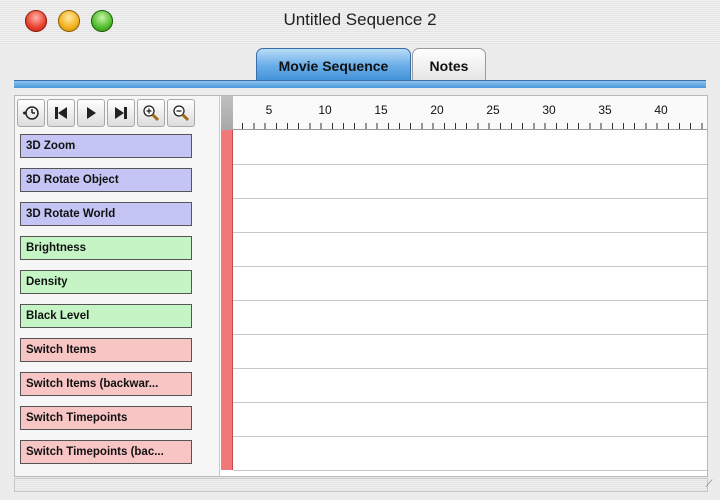 The height and width of the screenshot is (500, 720). I want to click on skip-to-start-icon, so click(61, 113).